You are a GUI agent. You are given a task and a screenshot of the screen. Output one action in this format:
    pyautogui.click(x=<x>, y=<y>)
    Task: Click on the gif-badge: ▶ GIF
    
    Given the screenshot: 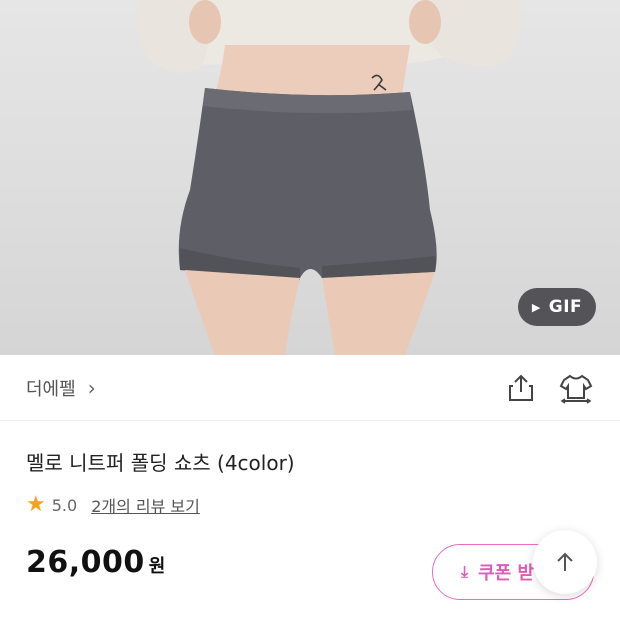 What is the action you would take?
    pyautogui.click(x=557, y=307)
    